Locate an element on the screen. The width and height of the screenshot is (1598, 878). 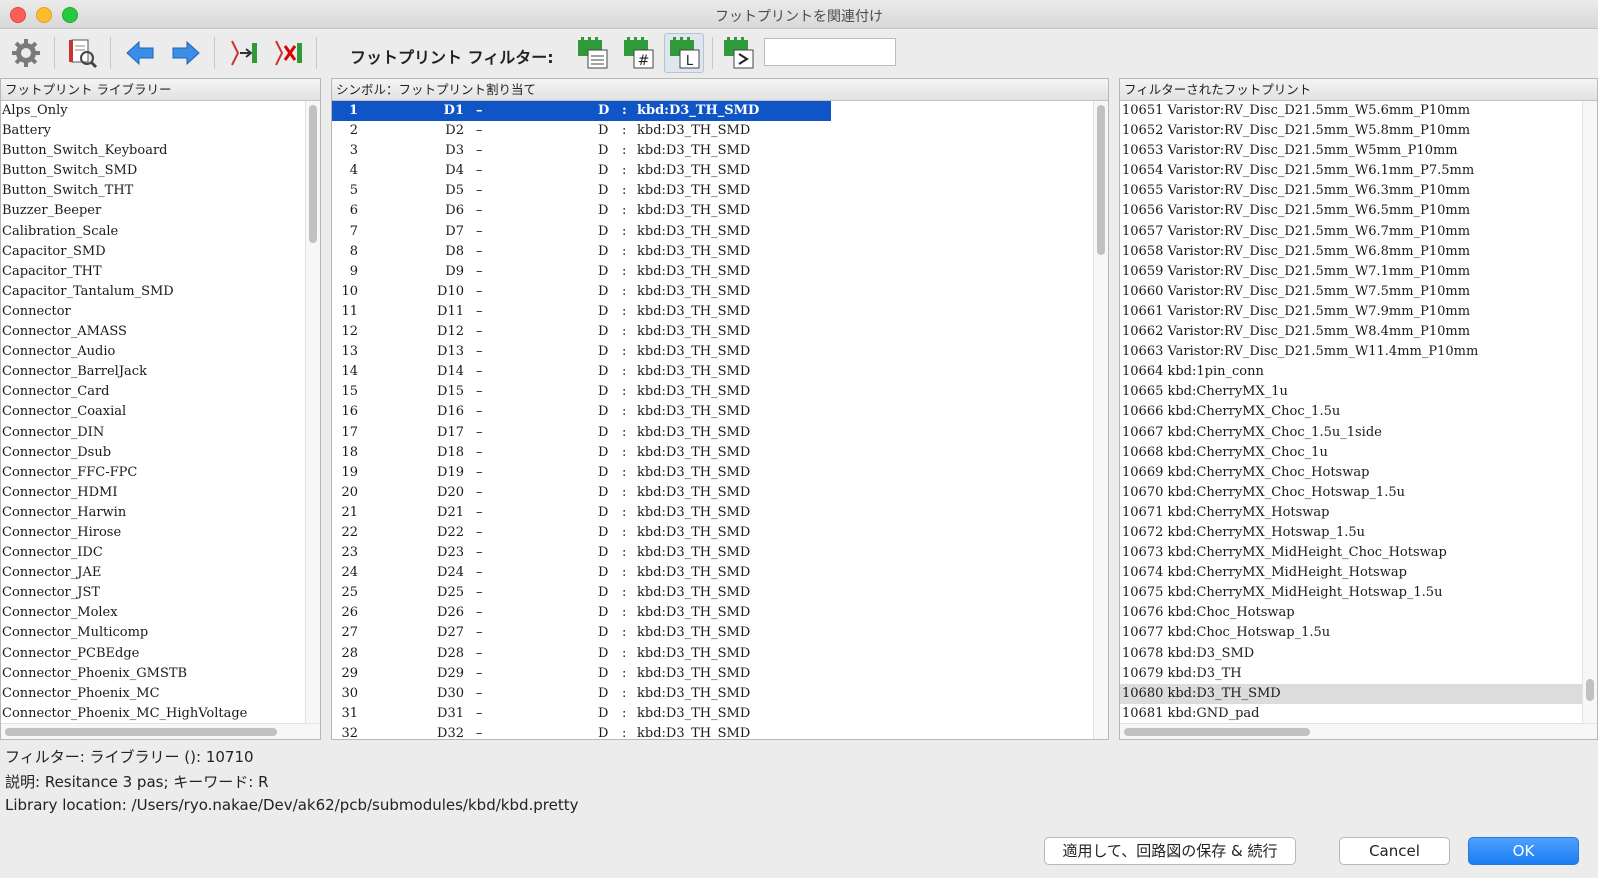
symbol-row: 32 D32– D: kbd:D3_TH_SMD is located at coordinates (720, 731).